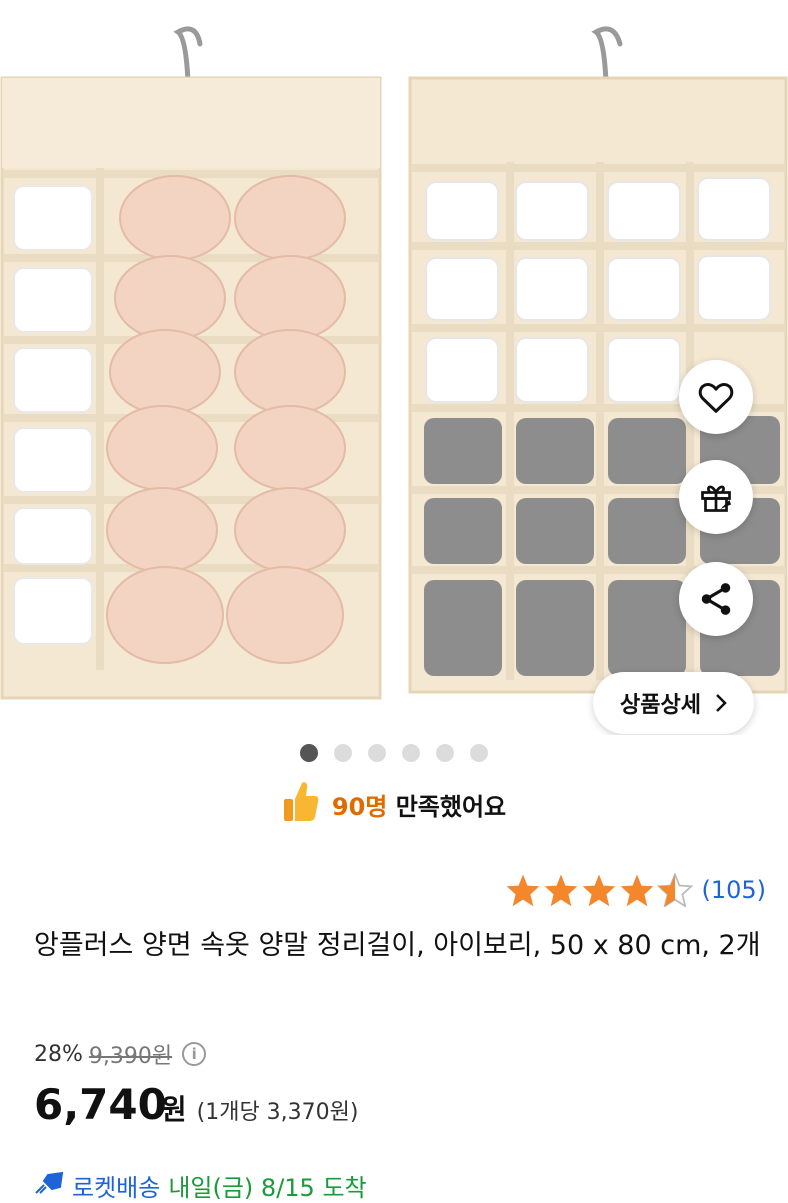  I want to click on gift-button, so click(716, 497).